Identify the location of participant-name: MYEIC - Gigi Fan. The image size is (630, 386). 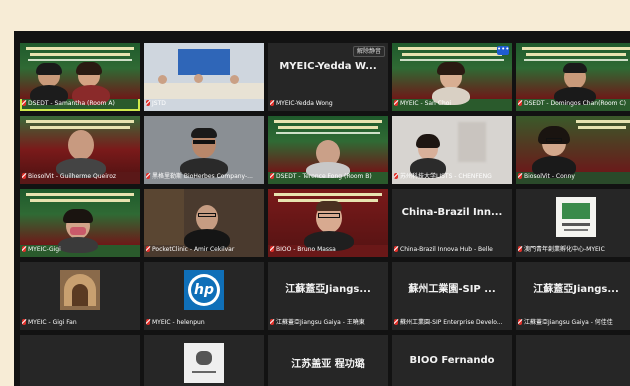
(80, 323).